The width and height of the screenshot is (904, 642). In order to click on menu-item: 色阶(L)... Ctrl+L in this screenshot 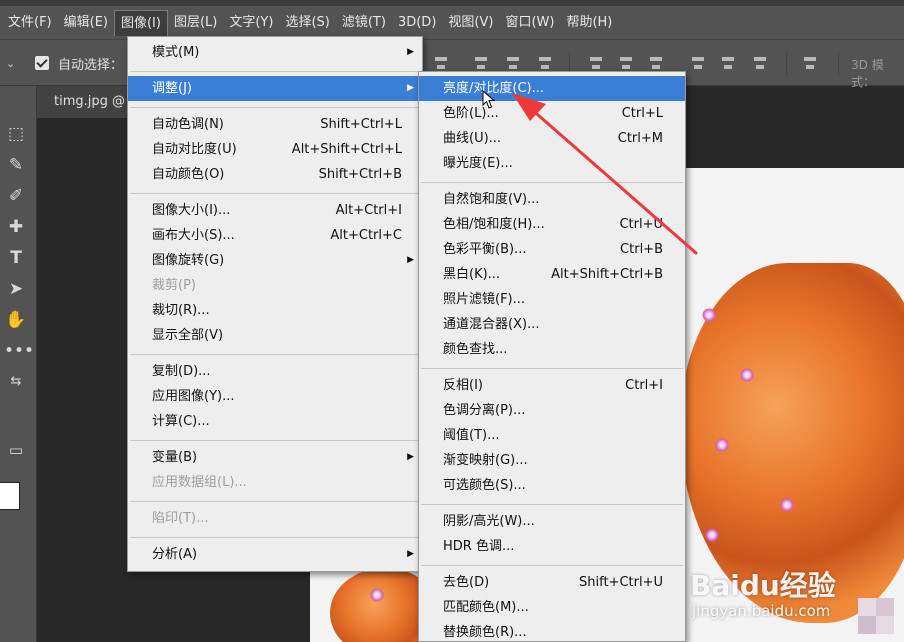, I will do `click(552, 113)`.